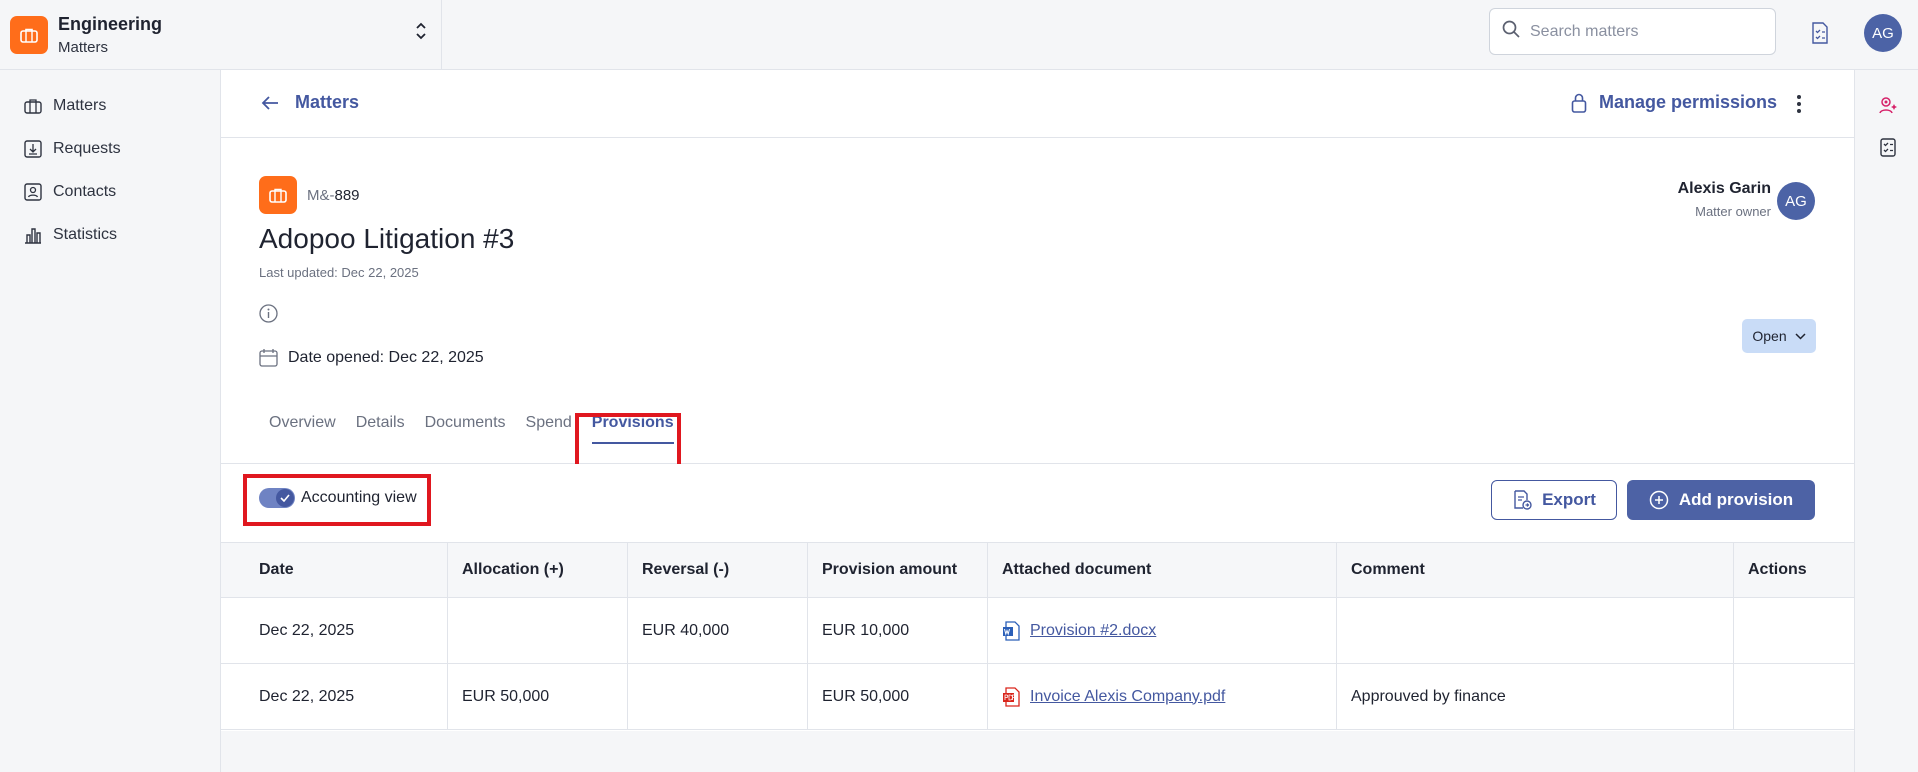  What do you see at coordinates (87, 148) in the screenshot?
I see `sidebar-item-label: Requests` at bounding box center [87, 148].